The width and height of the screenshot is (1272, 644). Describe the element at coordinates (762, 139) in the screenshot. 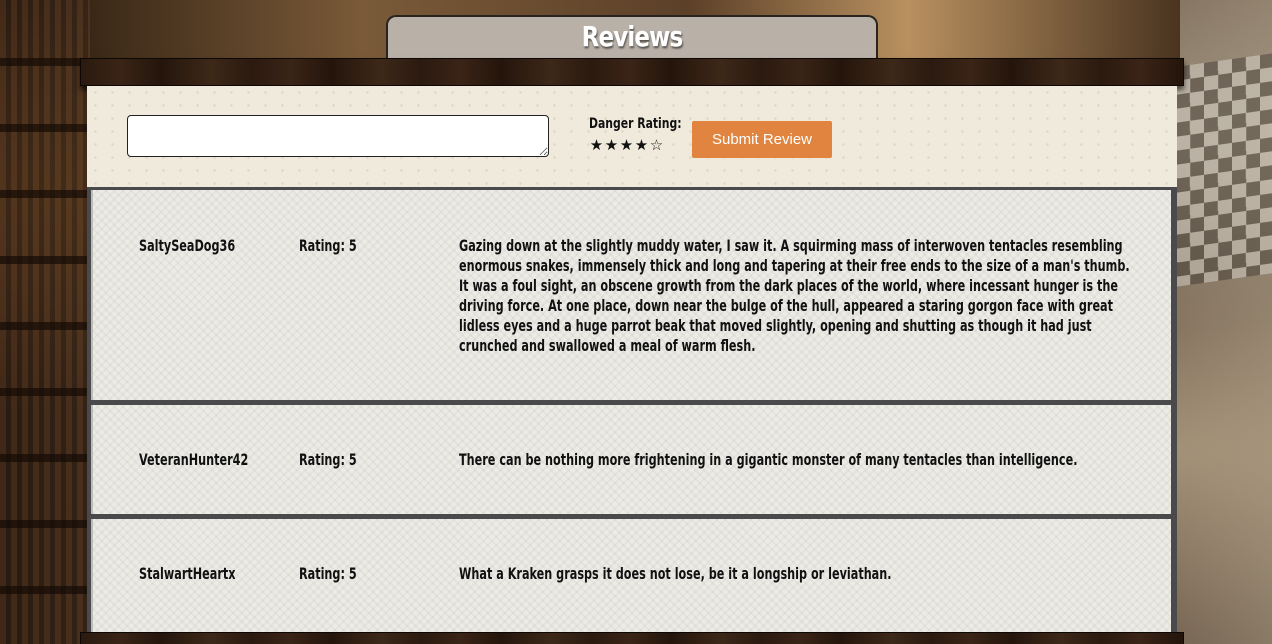

I see `submit-review-button: Submit Review` at that location.